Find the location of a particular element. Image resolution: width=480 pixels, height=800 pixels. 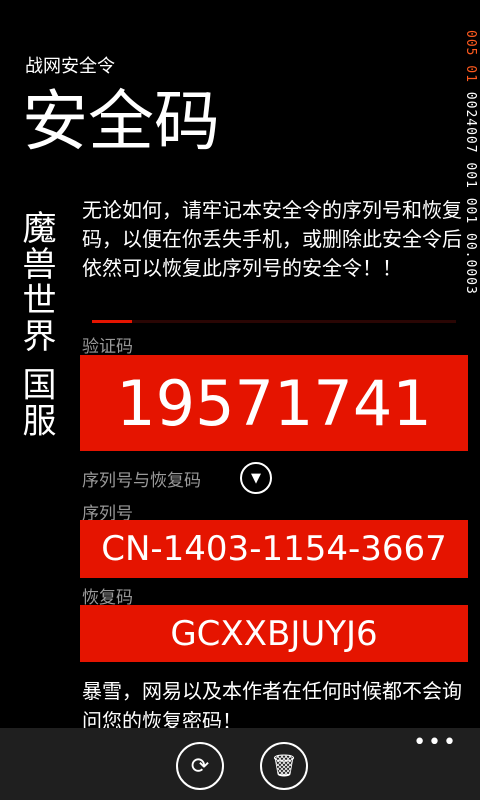

more-button: ••• is located at coordinates (435, 742).